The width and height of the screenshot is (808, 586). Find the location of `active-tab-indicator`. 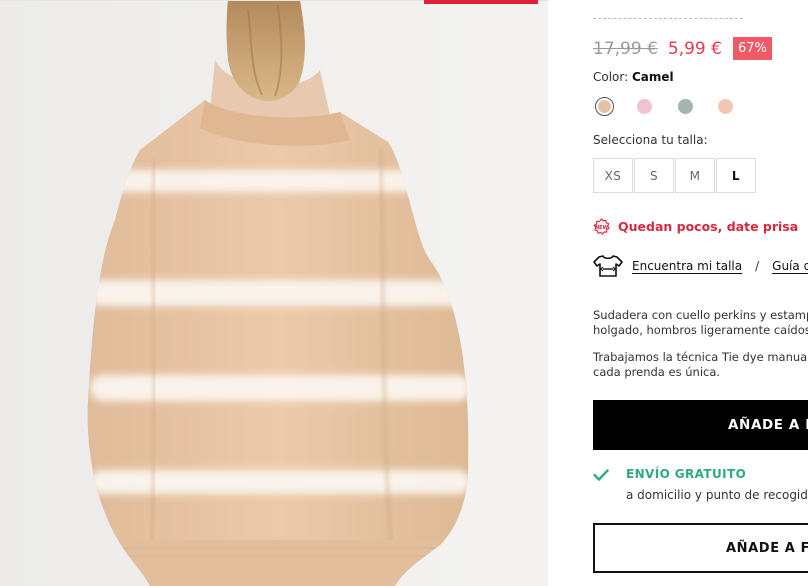

active-tab-indicator is located at coordinates (481, 2).